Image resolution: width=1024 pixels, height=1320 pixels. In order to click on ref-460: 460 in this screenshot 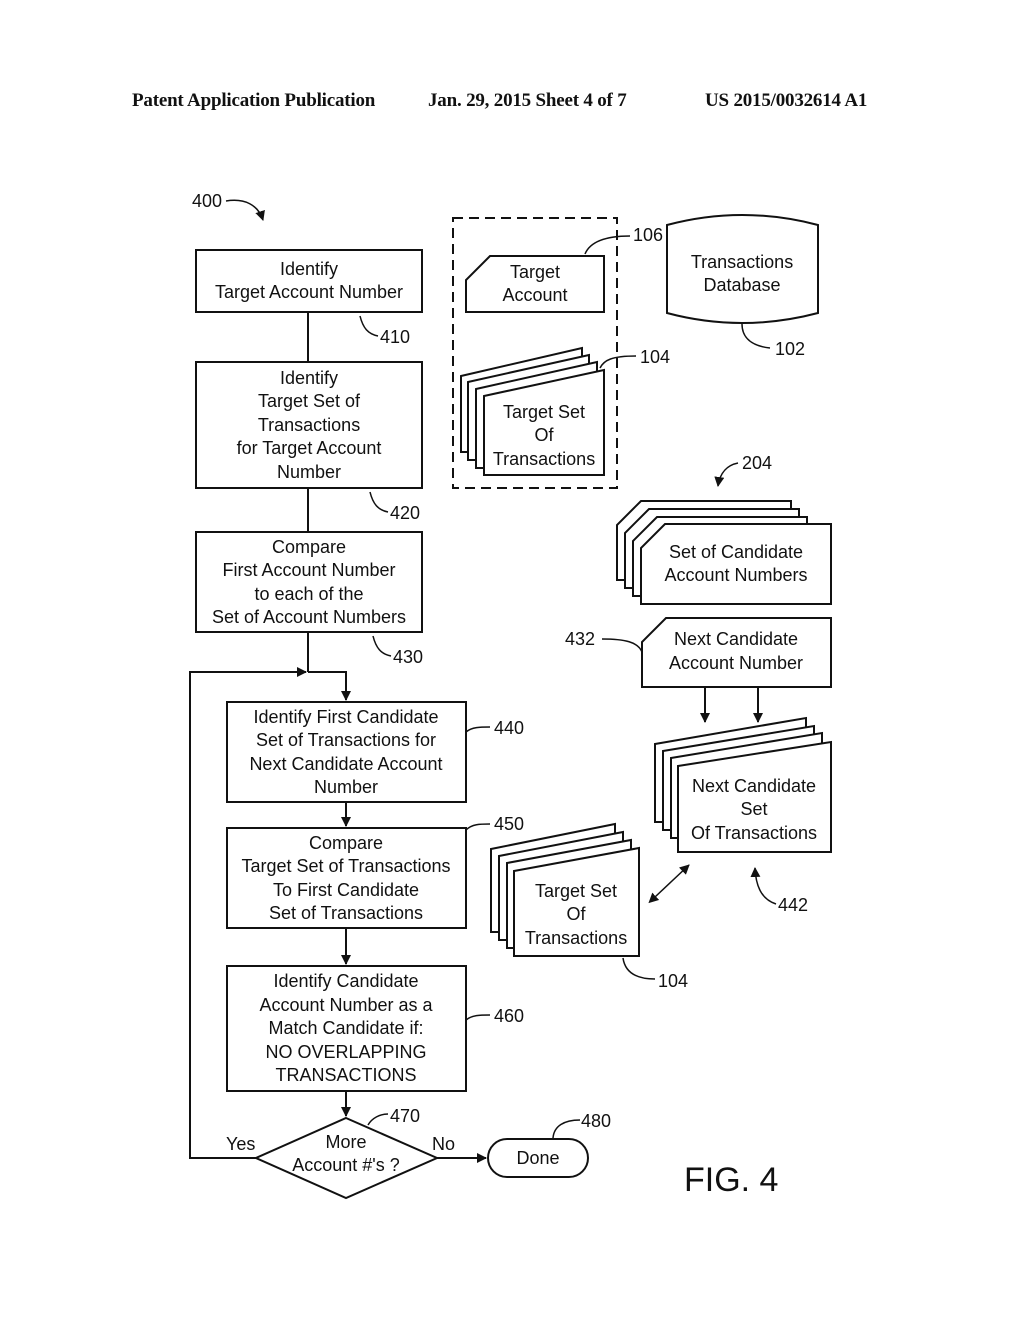, I will do `click(509, 1016)`.